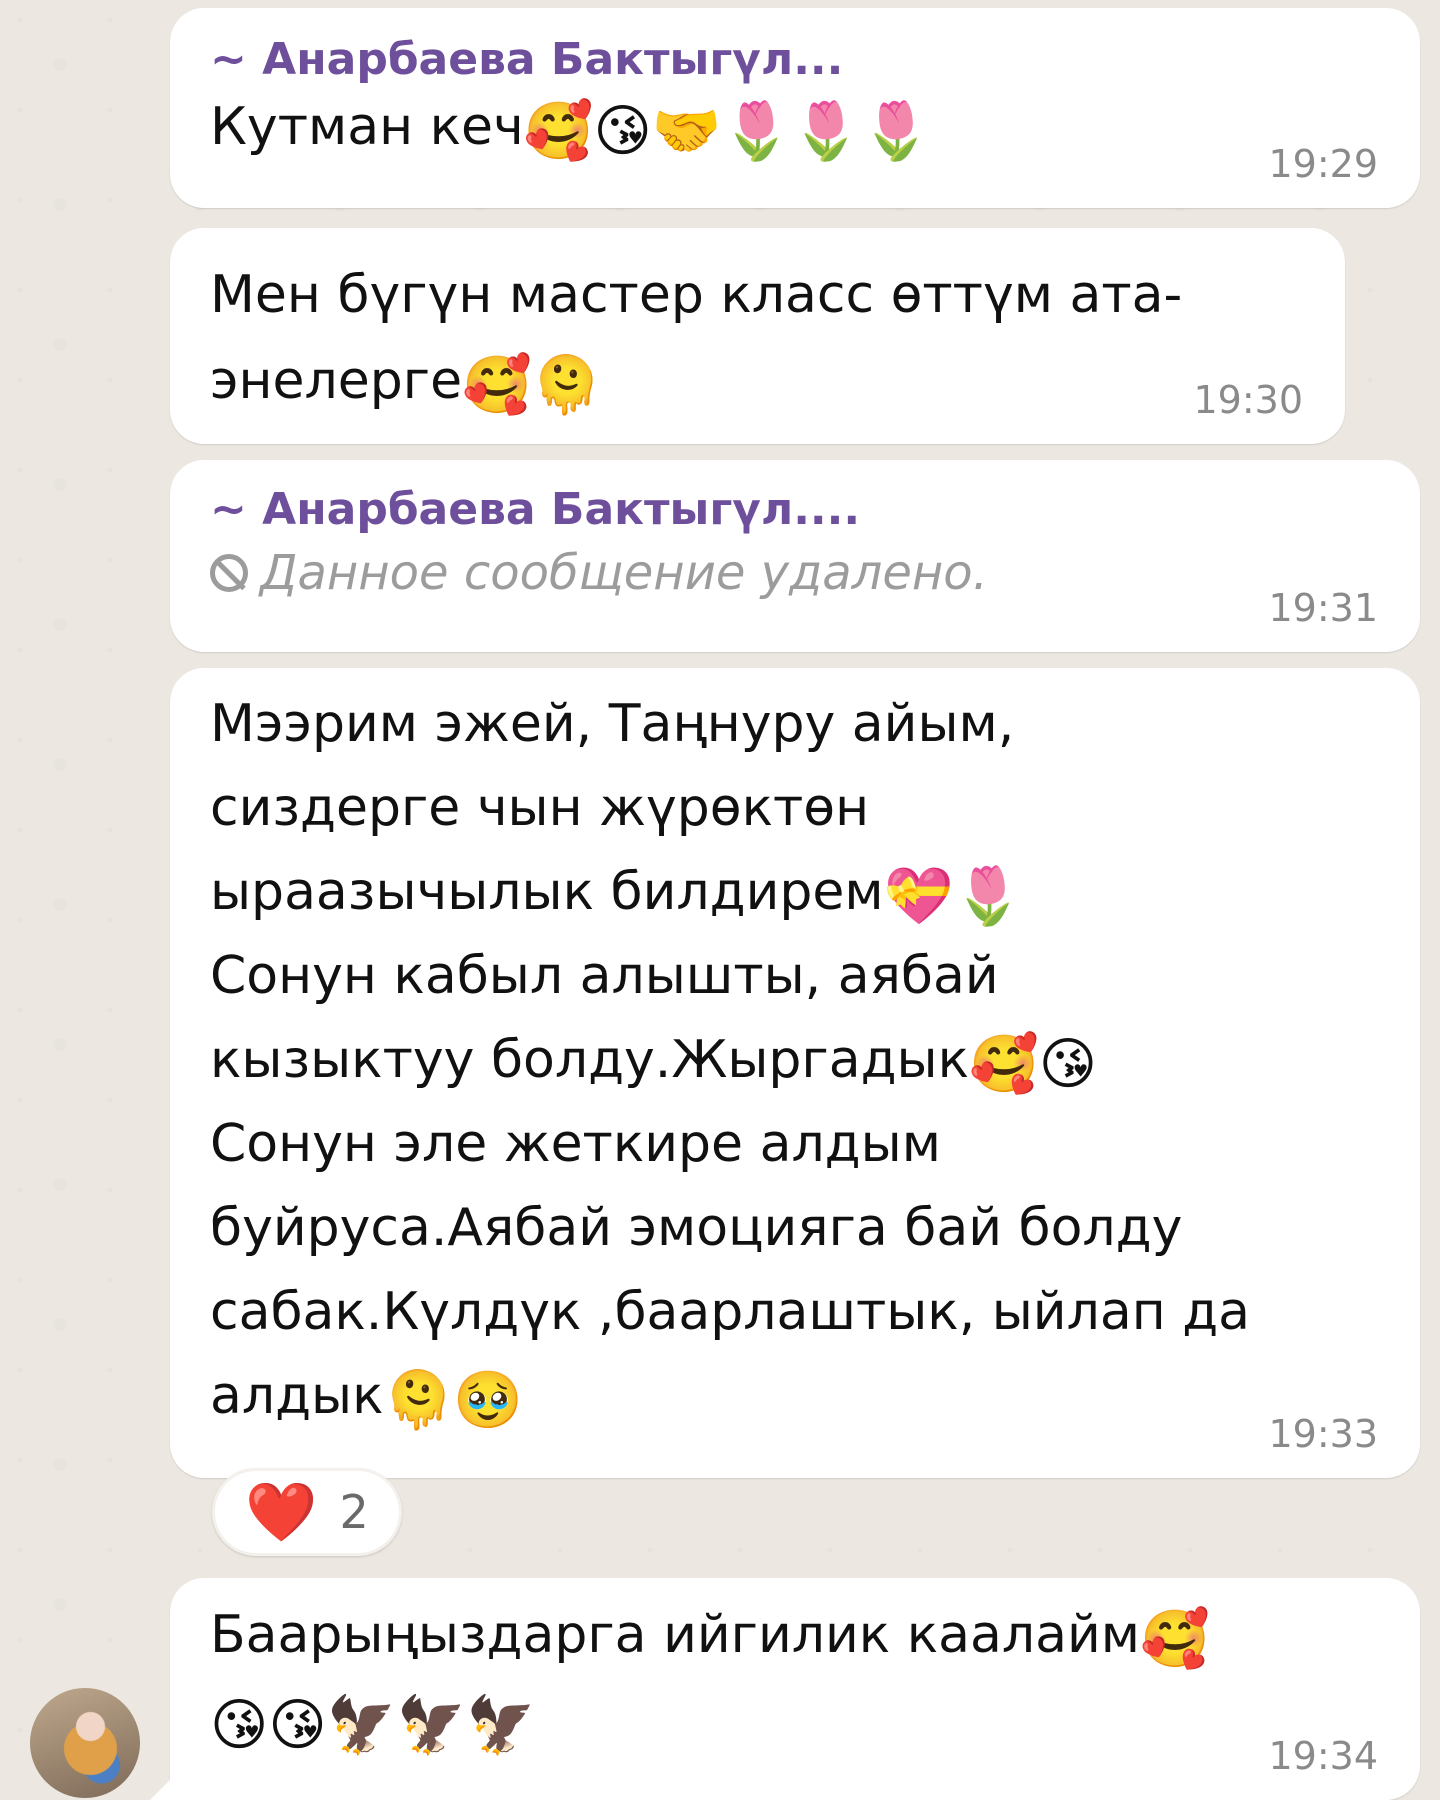  Describe the element at coordinates (1175, 1639) in the screenshot. I see `message-emojis-1: 🥰` at that location.